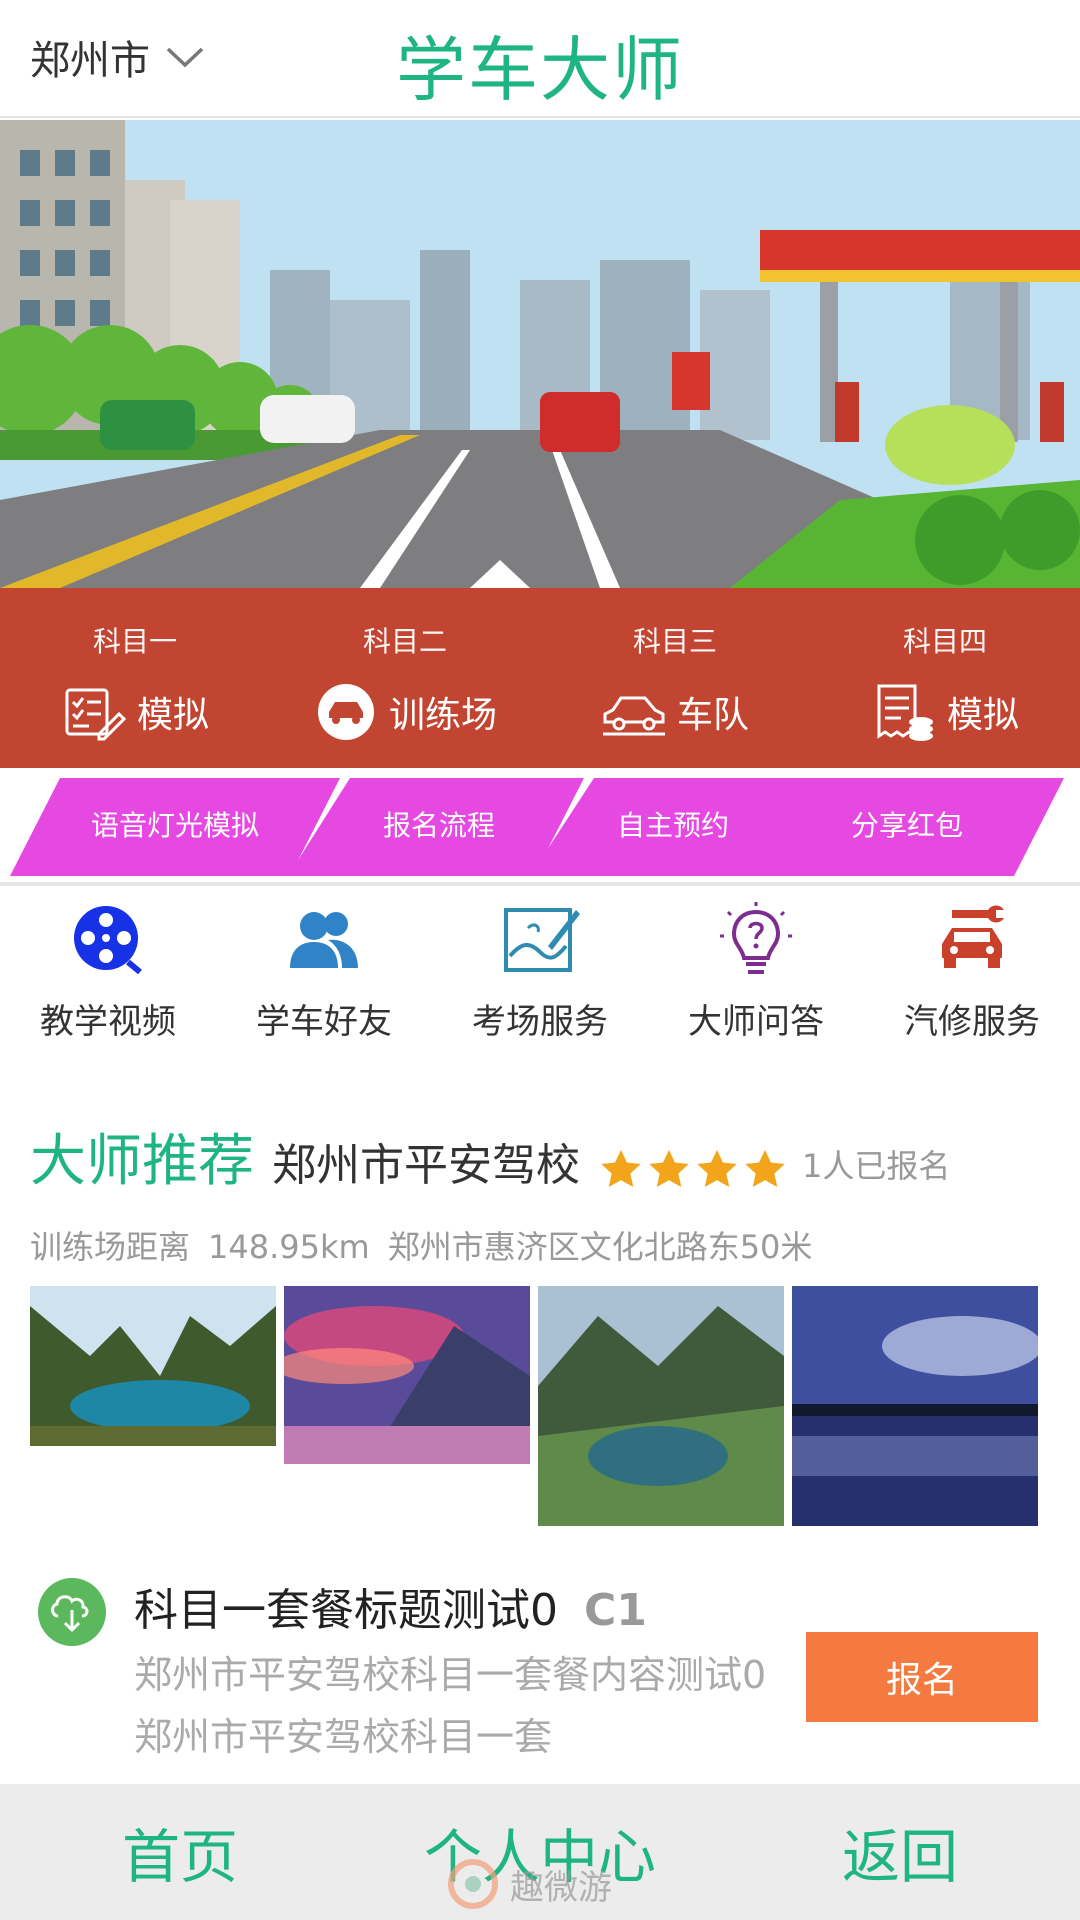 This screenshot has width=1080, height=1920. I want to click on subject-title: 科目三, so click(674, 641).